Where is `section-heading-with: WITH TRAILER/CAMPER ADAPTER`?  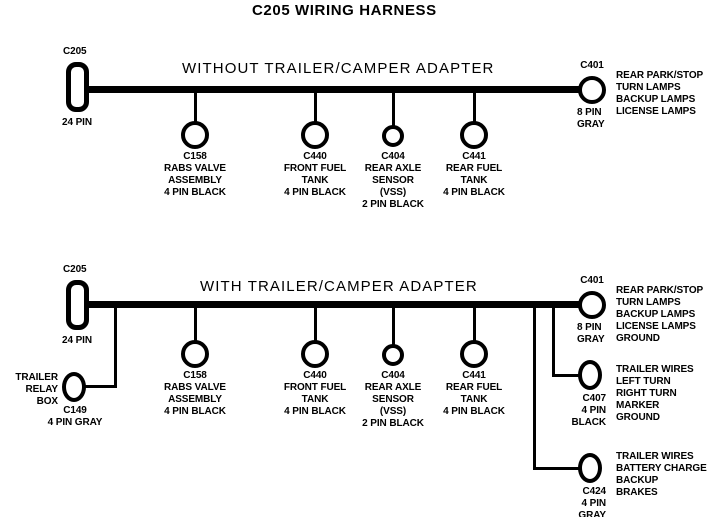 section-heading-with: WITH TRAILER/CAMPER ADAPTER is located at coordinates (339, 286).